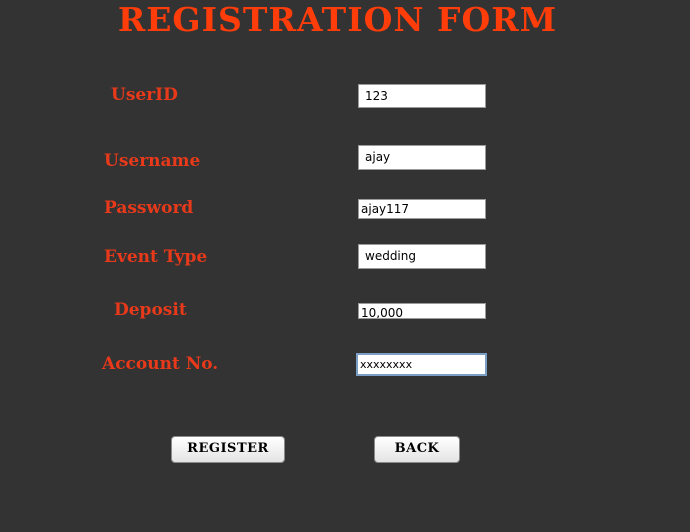  What do you see at coordinates (228, 449) in the screenshot?
I see `register-button: REGISTER` at bounding box center [228, 449].